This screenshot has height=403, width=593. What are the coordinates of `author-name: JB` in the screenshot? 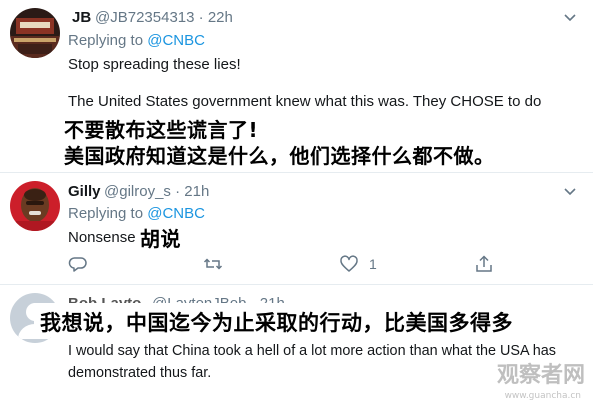 It's located at (81, 17).